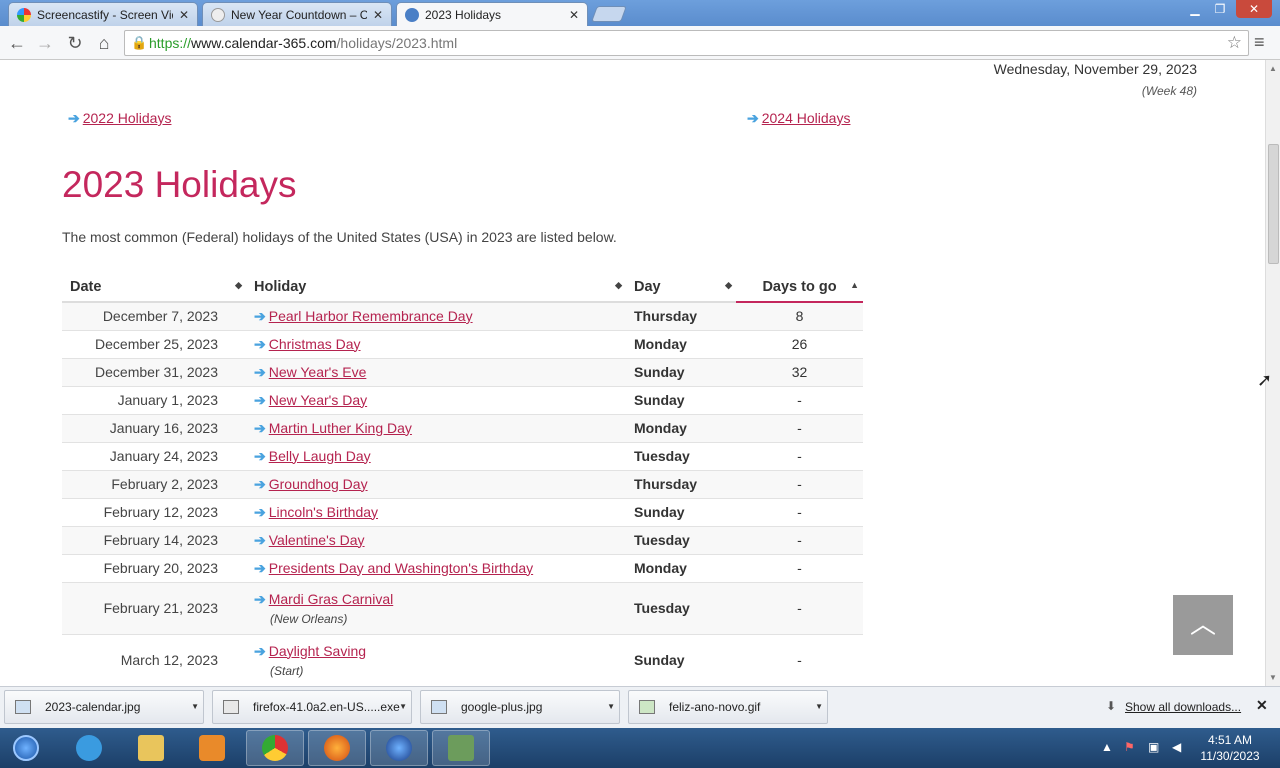 This screenshot has height=768, width=1280. What do you see at coordinates (1234, 43) in the screenshot?
I see `bookmark-star-icon: ☆` at bounding box center [1234, 43].